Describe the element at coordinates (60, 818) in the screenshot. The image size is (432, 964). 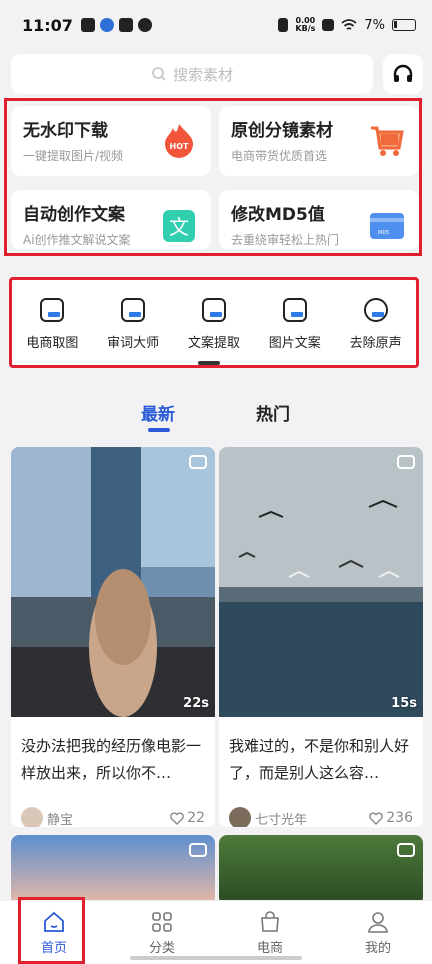
I see `post-author: 静宝` at that location.